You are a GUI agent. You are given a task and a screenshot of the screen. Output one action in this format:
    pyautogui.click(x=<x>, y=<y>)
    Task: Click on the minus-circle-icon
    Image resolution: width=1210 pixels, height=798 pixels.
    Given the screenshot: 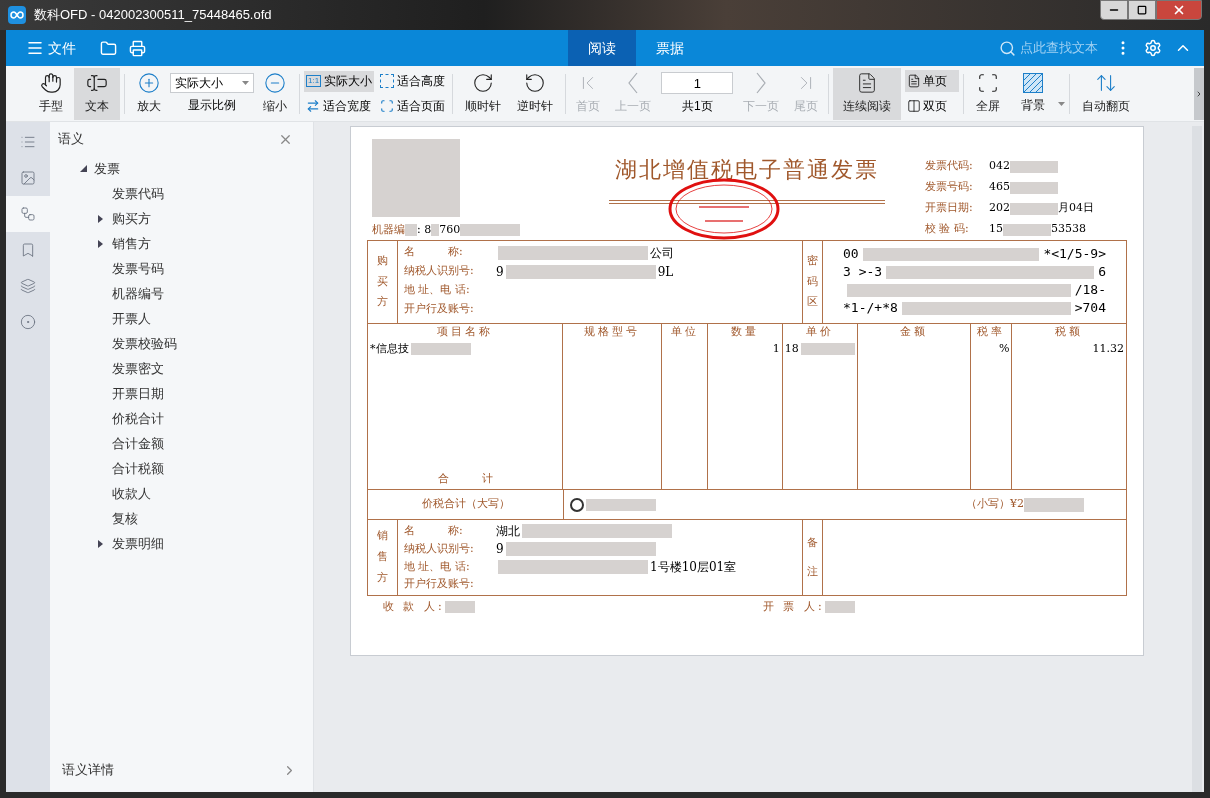 What is the action you would take?
    pyautogui.click(x=275, y=83)
    